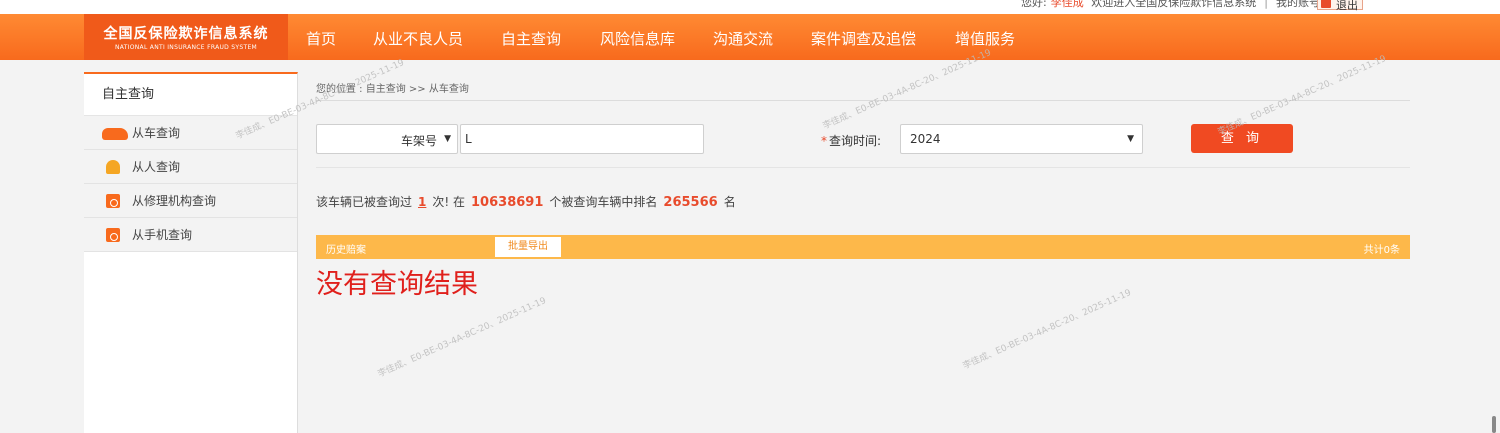 This screenshot has width=1500, height=433. What do you see at coordinates (1174, 4) in the screenshot?
I see `welcome-text: 欢迎进入全国反保险欺诈信息系统` at bounding box center [1174, 4].